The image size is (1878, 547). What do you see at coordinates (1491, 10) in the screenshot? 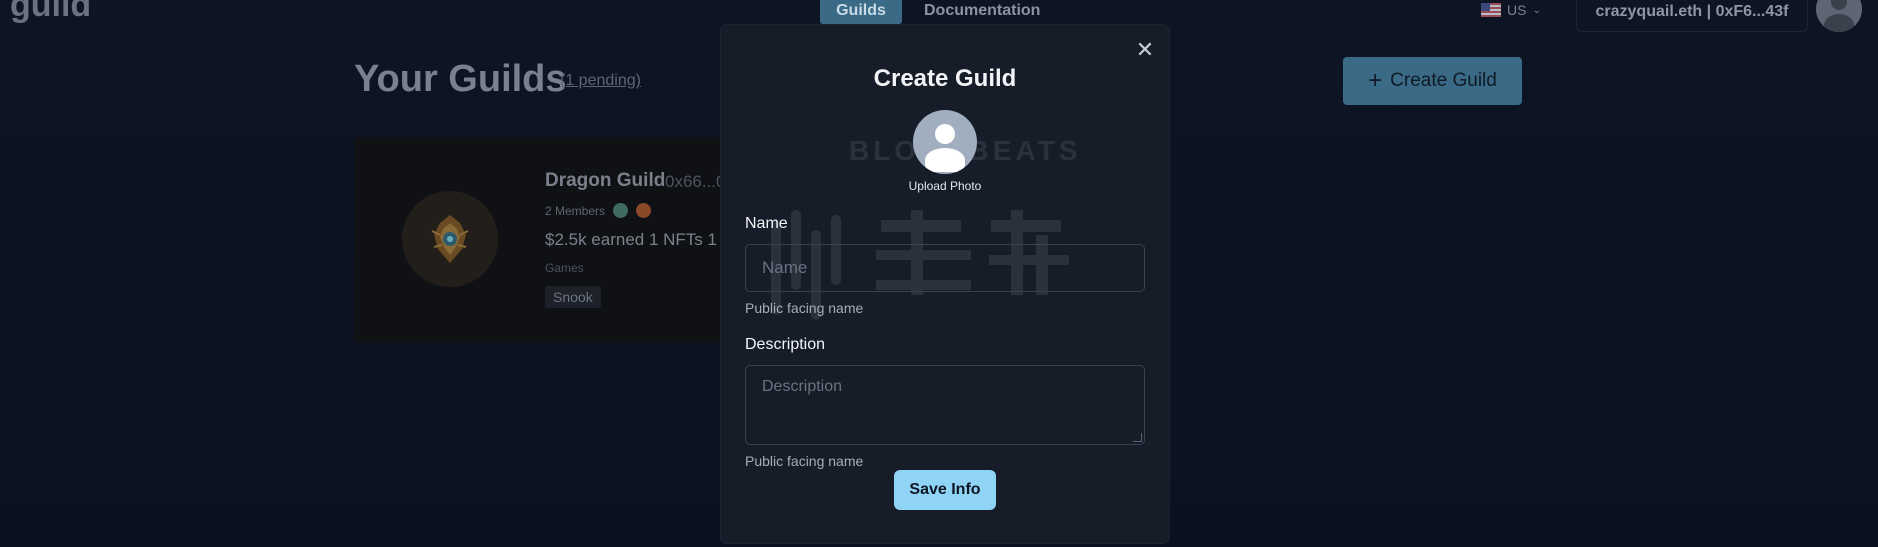
I see `us-flag-icon` at bounding box center [1491, 10].